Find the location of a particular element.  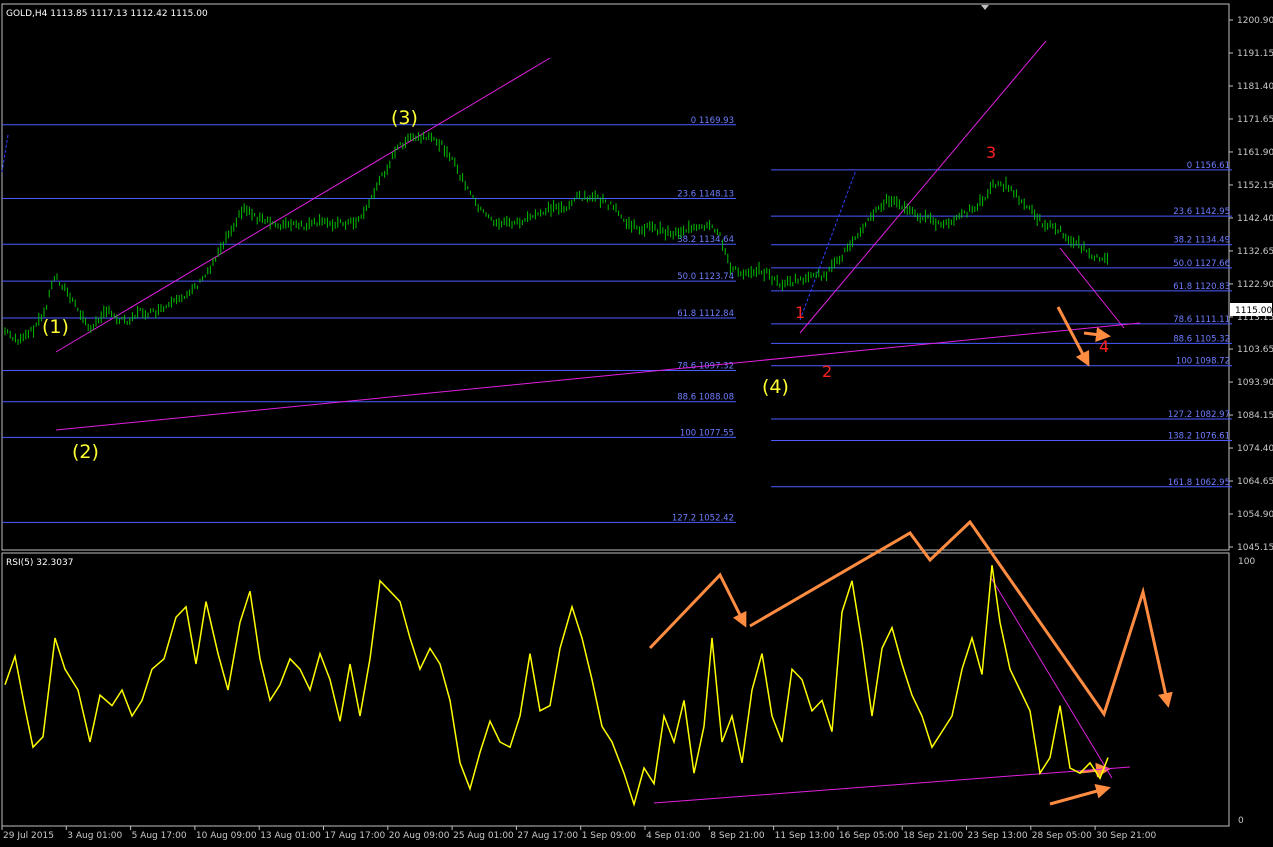

time-tick-label: 23 Sep 13:00 is located at coordinates (998, 836).